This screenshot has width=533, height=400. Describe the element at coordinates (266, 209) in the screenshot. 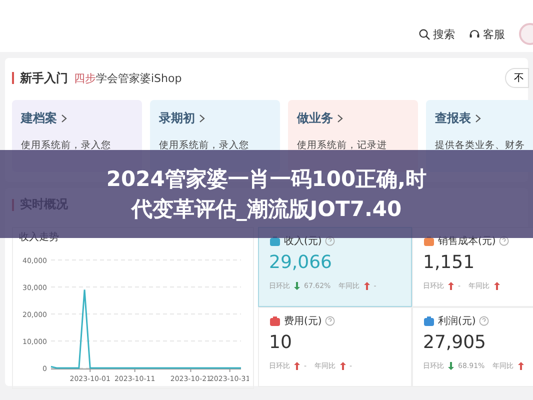

I see `headline-text: 代变革评估_潮流版JOT7.40` at that location.